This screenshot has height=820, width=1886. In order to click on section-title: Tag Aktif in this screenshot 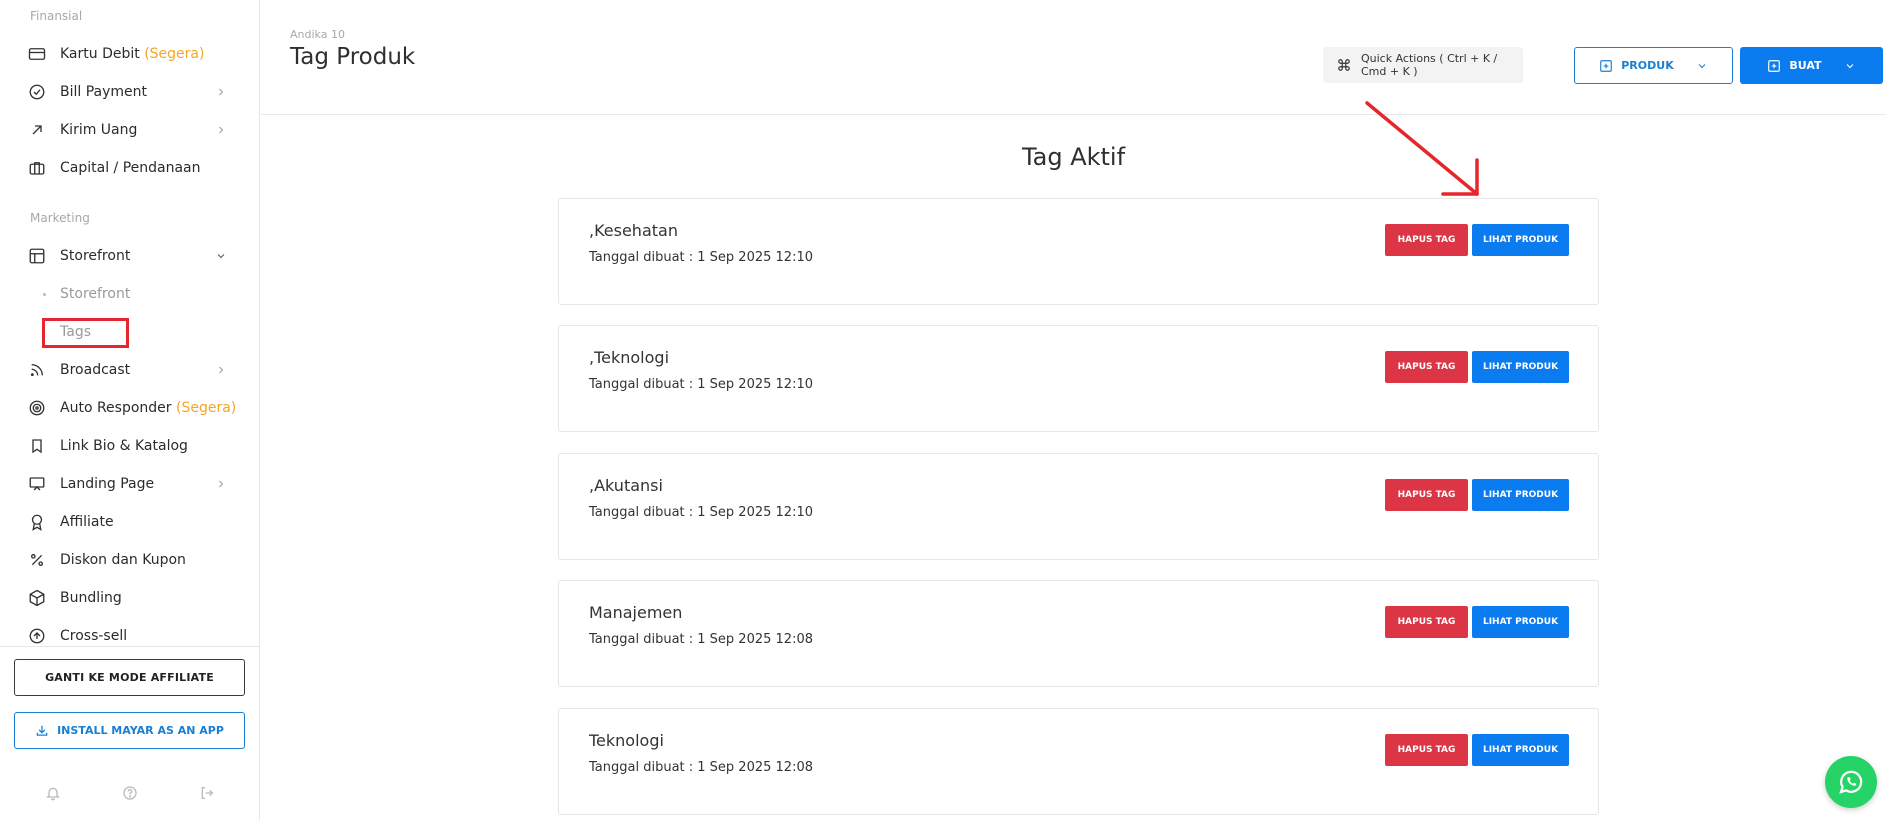, I will do `click(1073, 157)`.